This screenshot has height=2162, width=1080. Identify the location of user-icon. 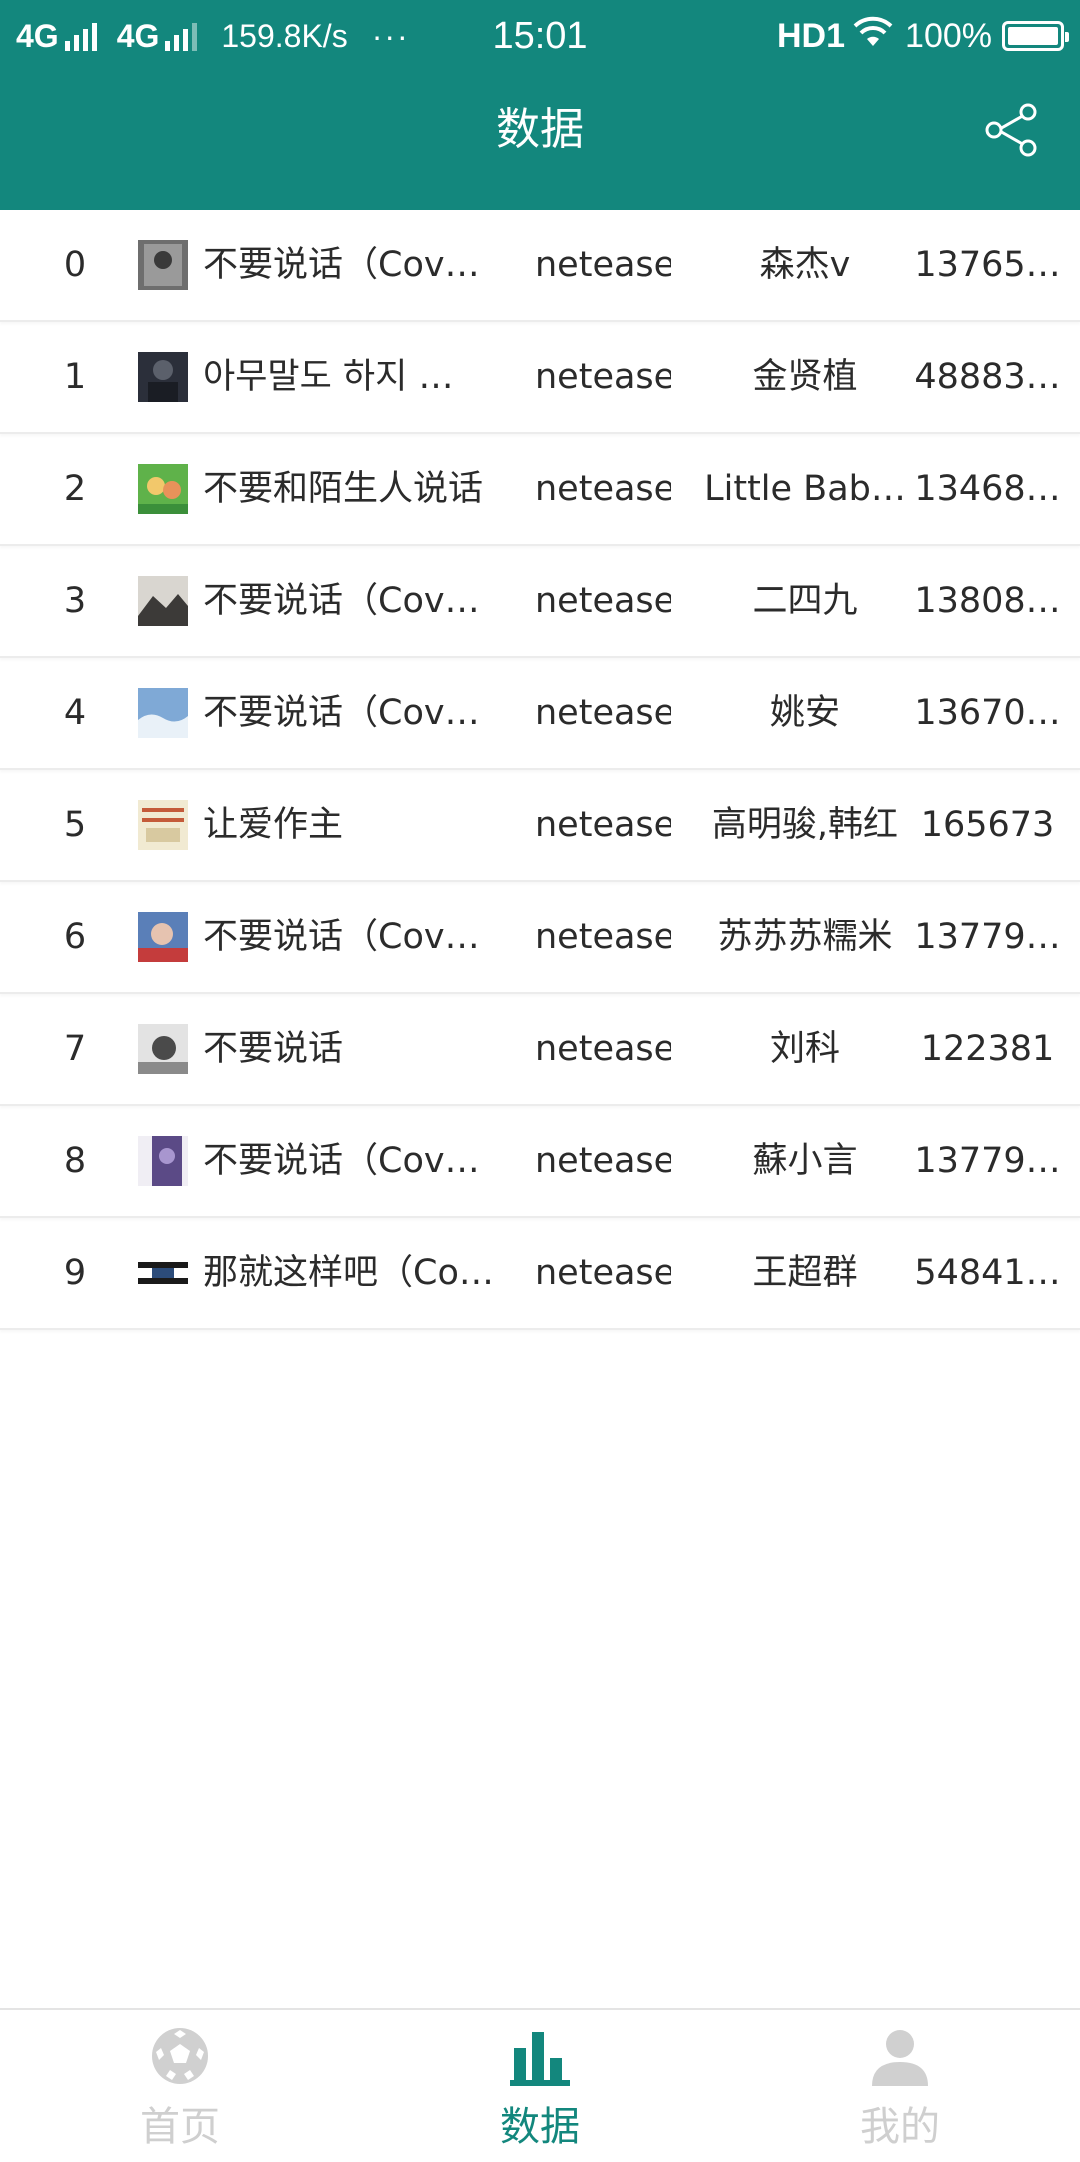
(900, 2058).